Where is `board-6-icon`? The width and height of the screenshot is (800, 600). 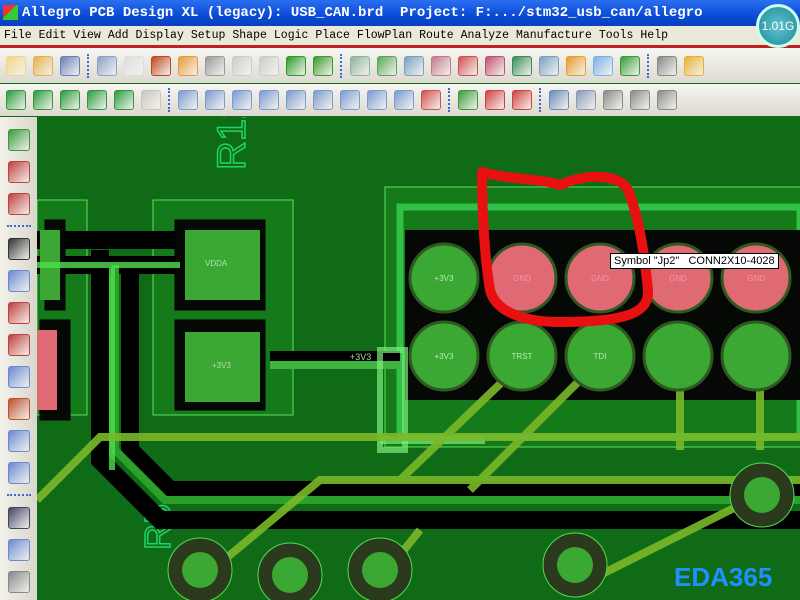 board-6-icon is located at coordinates (151, 100).